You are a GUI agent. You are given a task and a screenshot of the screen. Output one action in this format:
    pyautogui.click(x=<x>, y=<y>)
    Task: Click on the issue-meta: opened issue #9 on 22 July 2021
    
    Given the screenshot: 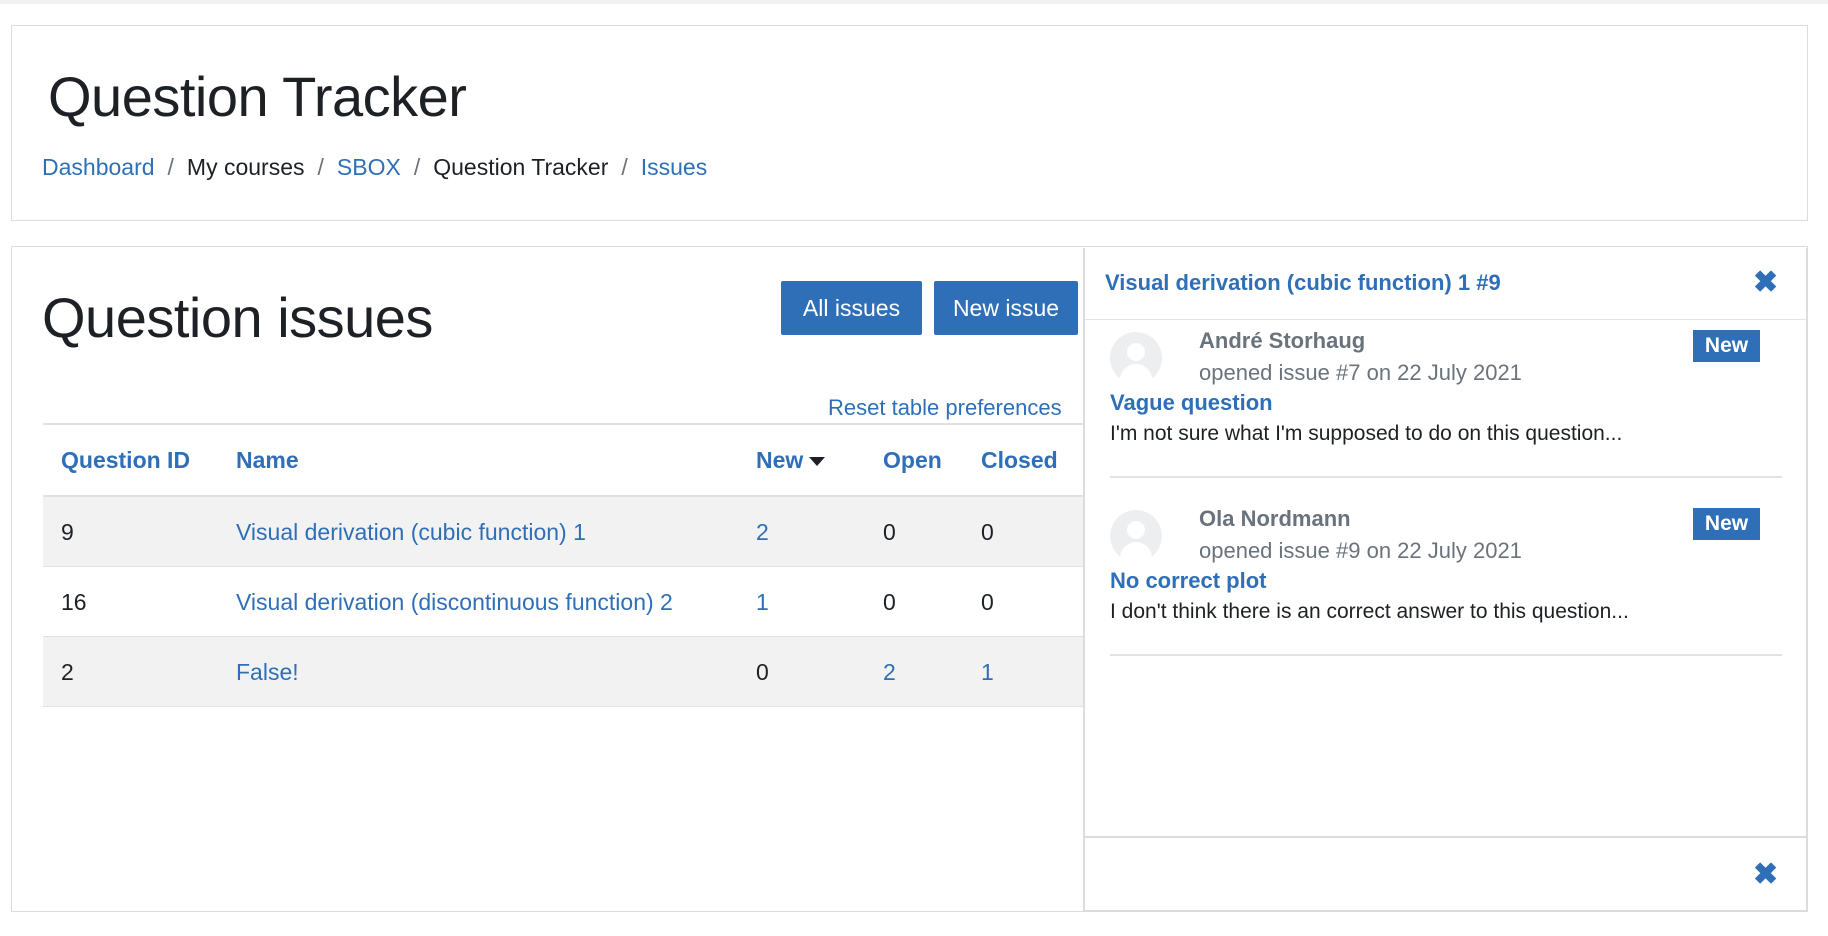 What is the action you would take?
    pyautogui.click(x=1360, y=550)
    